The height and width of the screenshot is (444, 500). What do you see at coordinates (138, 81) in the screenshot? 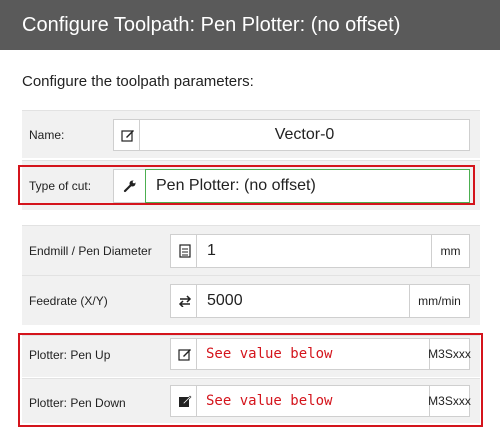
I see `intro-text: Configure the toolpath parameters:` at bounding box center [138, 81].